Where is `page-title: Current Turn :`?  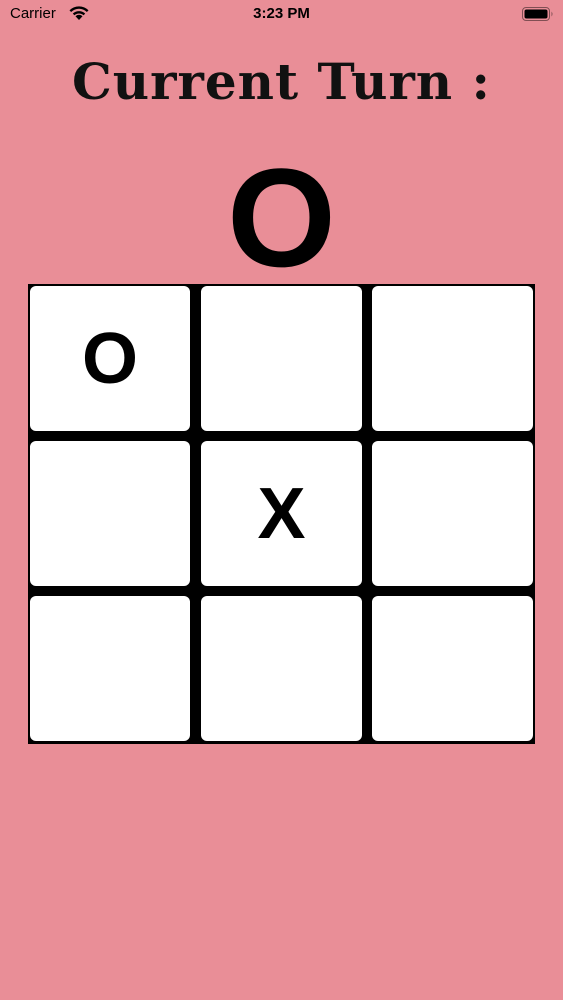
page-title: Current Turn : is located at coordinates (281, 81).